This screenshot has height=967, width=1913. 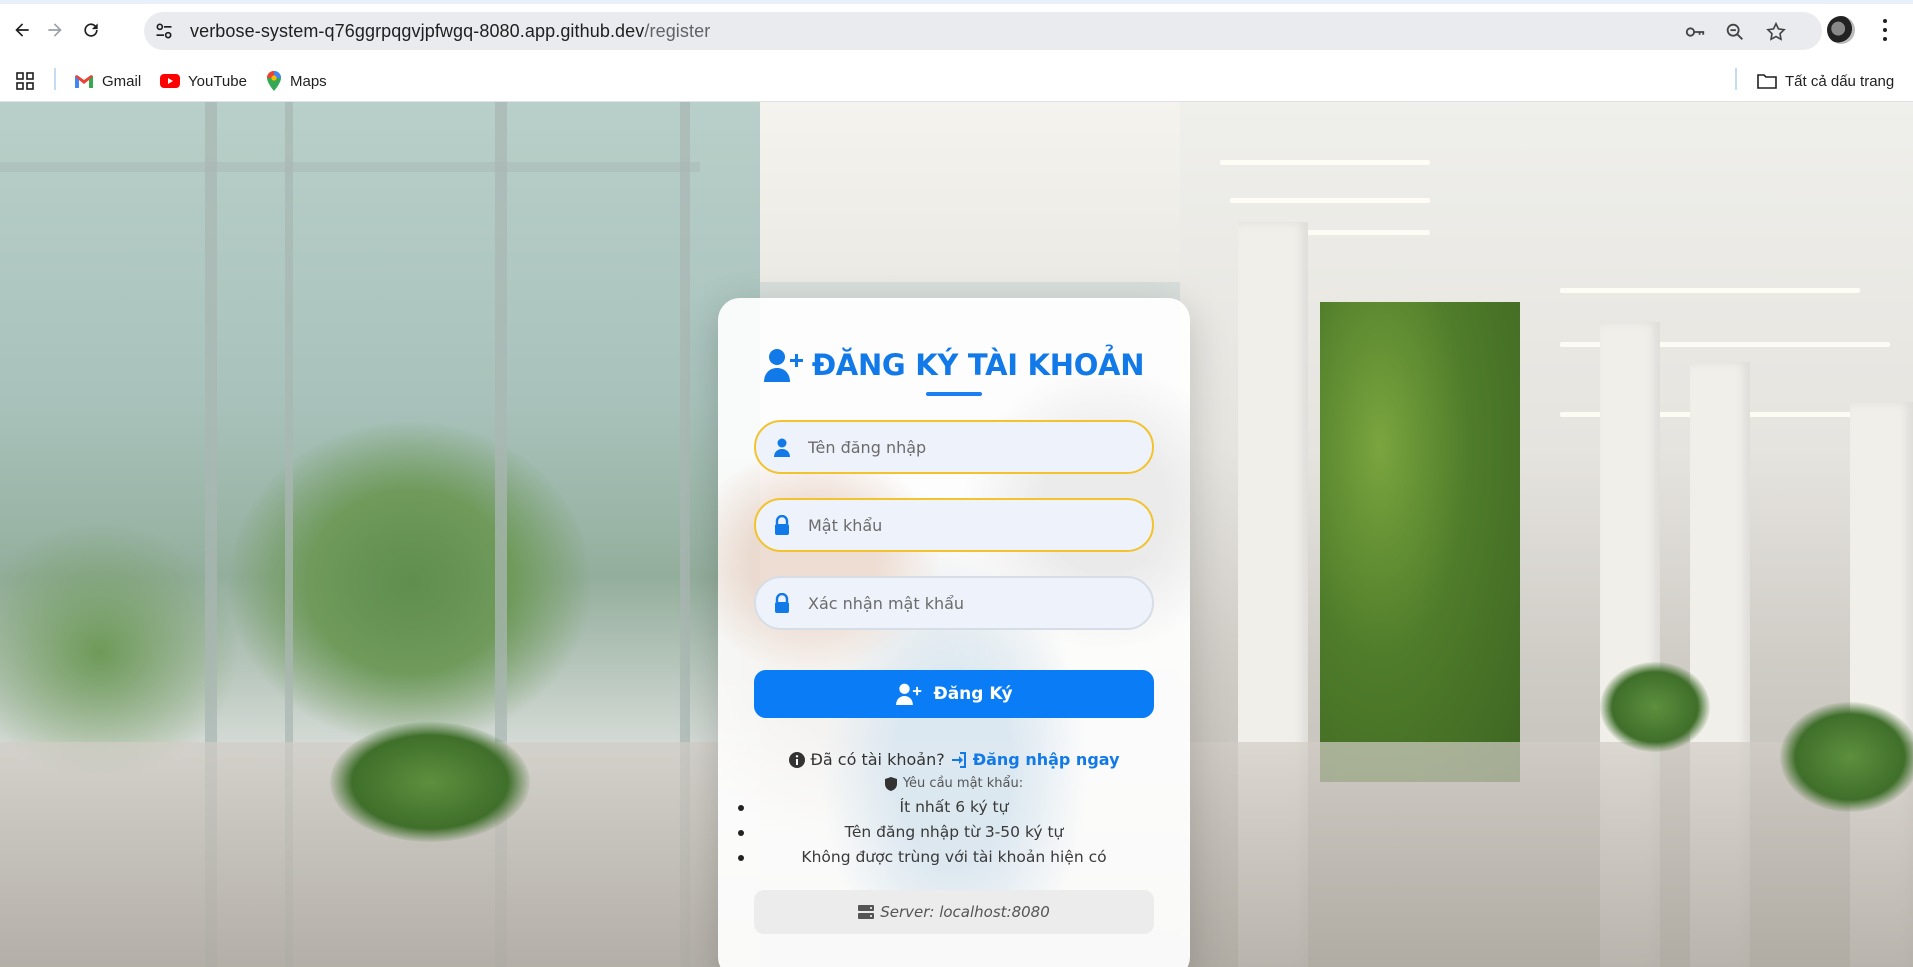 I want to click on toolbar-accent-strip, so click(x=956, y=2).